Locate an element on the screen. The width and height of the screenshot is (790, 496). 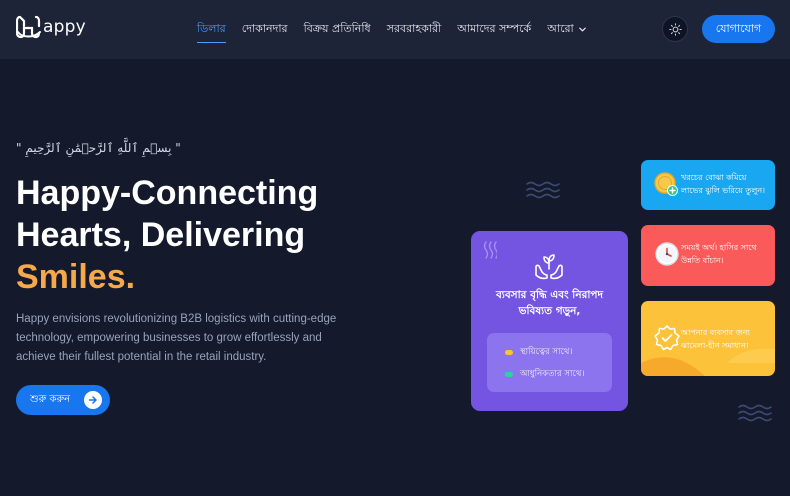
chevron-down-icon is located at coordinates (582, 29).